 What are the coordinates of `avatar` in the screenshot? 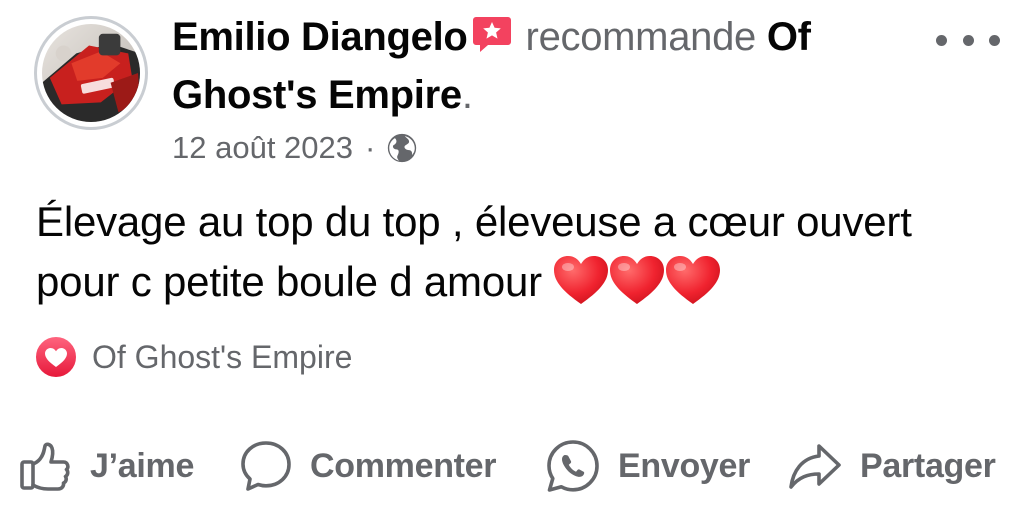 It's located at (91, 73).